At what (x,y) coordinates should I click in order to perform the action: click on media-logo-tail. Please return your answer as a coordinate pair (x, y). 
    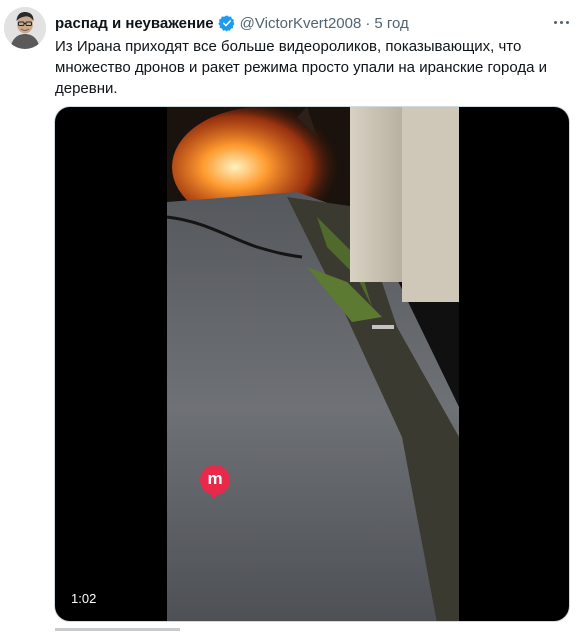
    Looking at the image, I should click on (214, 495).